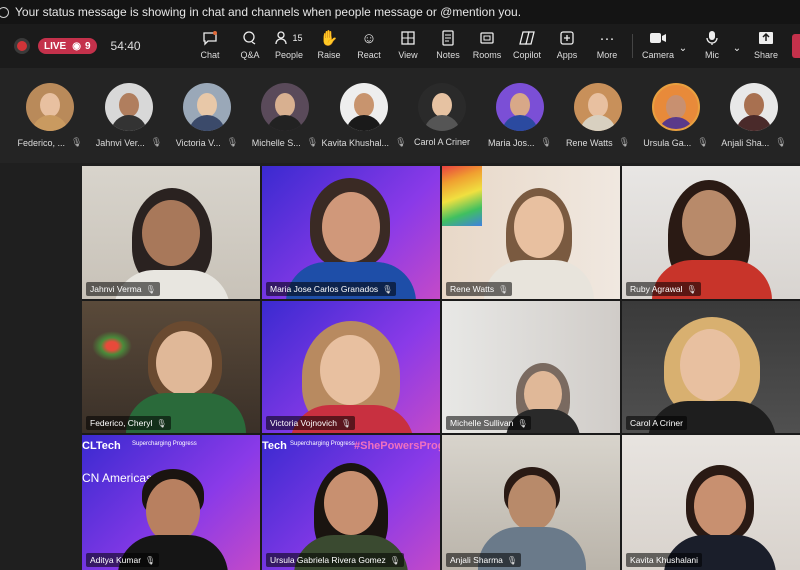  I want to click on background-hashtag: #ShePowersProg, so click(397, 446).